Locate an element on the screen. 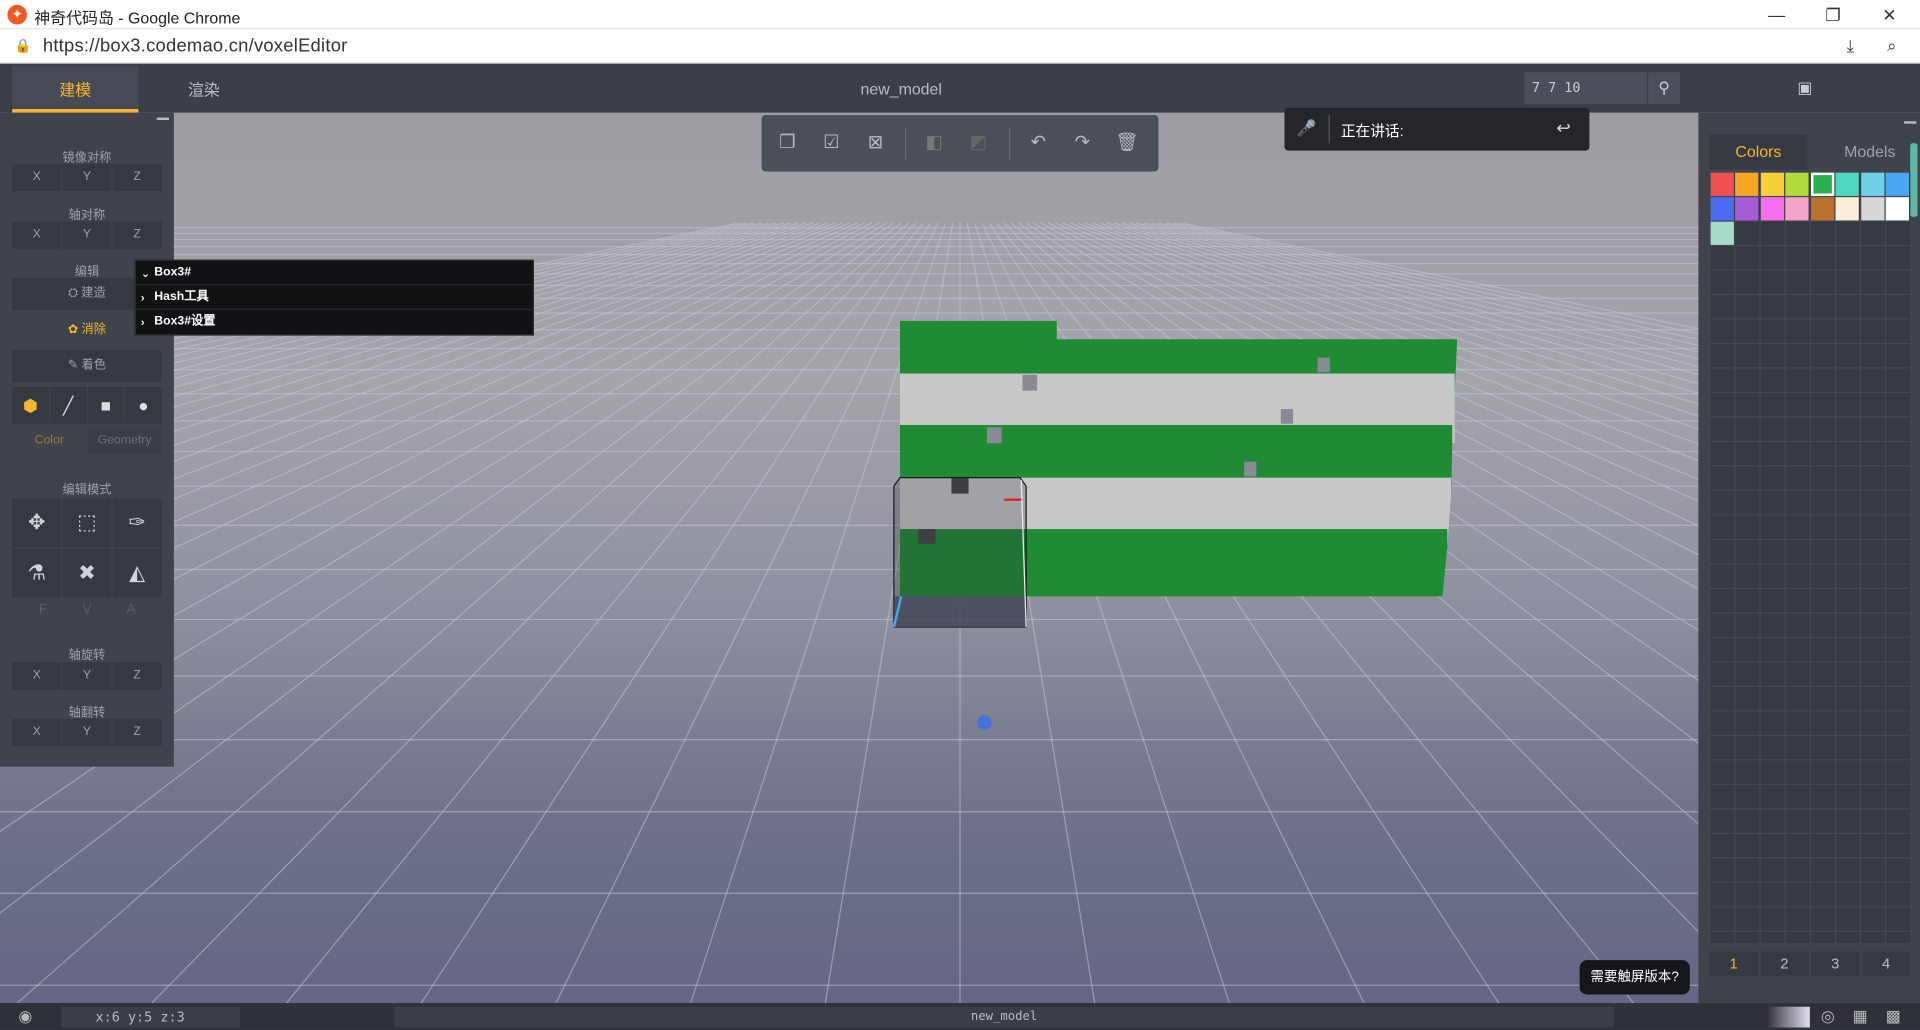  touch-version-button: 需要触屏版本? is located at coordinates (1634, 977).